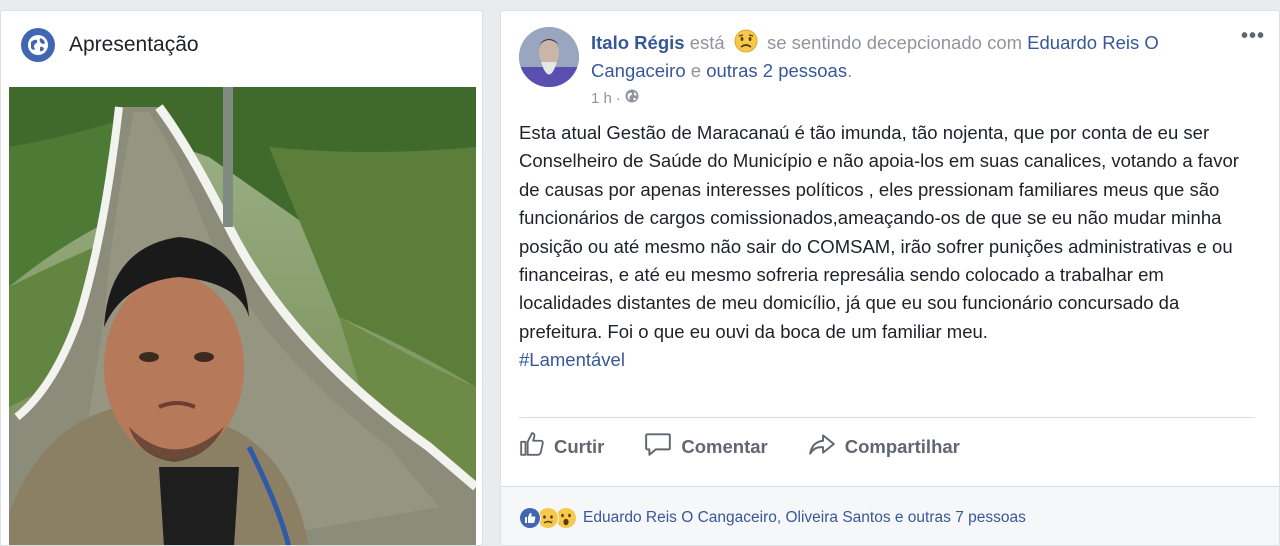 The width and height of the screenshot is (1280, 546). I want to click on post-options-button: •••, so click(1253, 36).